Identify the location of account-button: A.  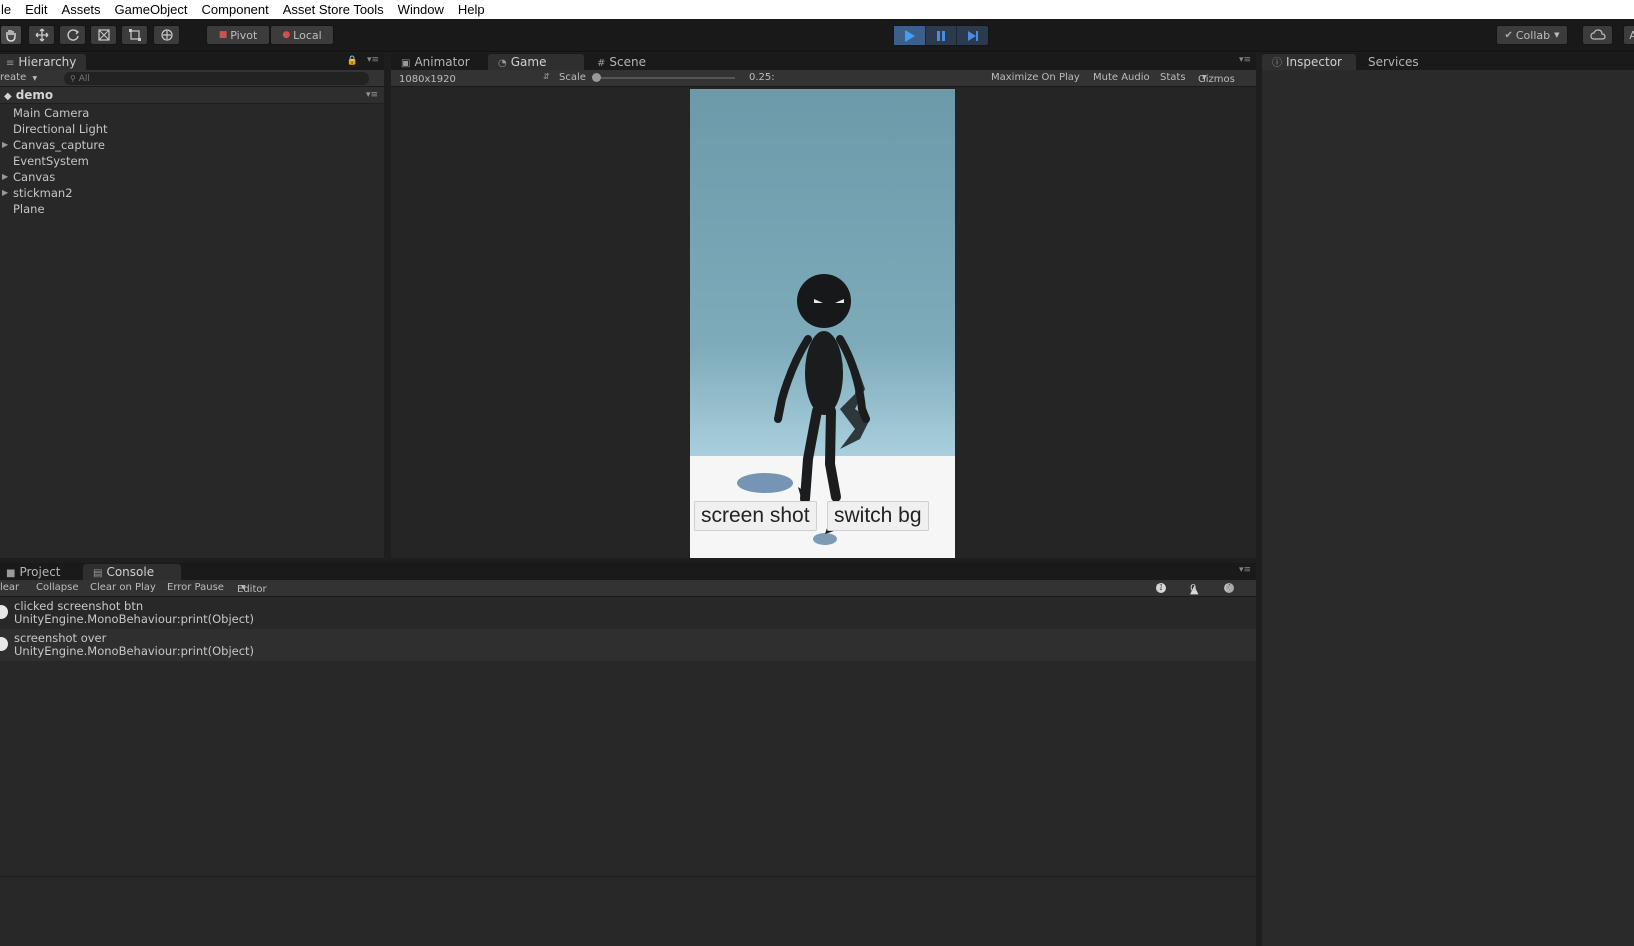
(1628, 35).